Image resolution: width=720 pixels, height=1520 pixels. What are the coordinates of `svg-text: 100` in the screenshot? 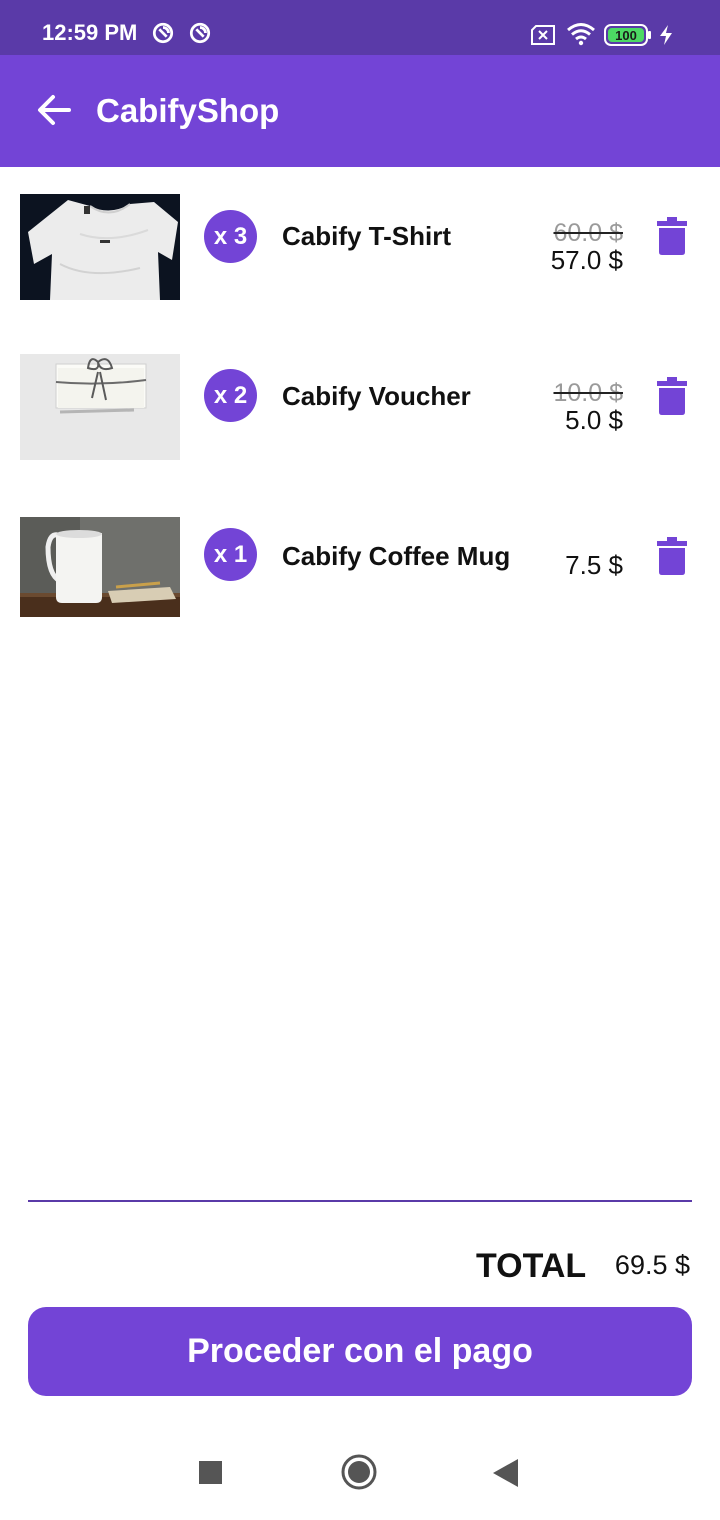 It's located at (626, 35).